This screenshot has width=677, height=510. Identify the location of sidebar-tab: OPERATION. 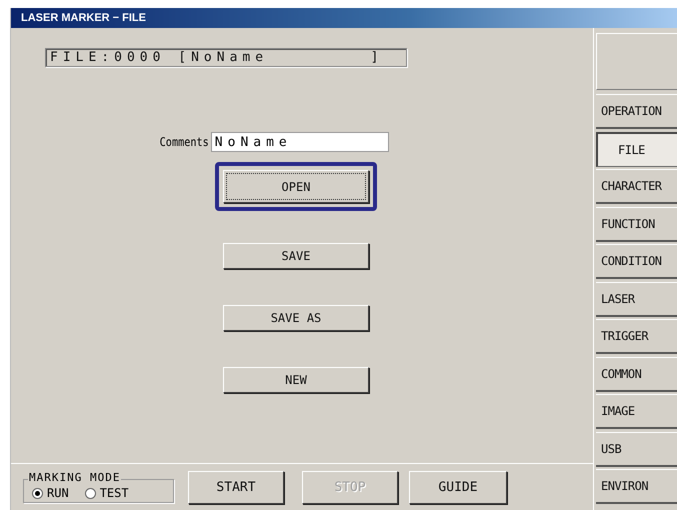
(636, 111).